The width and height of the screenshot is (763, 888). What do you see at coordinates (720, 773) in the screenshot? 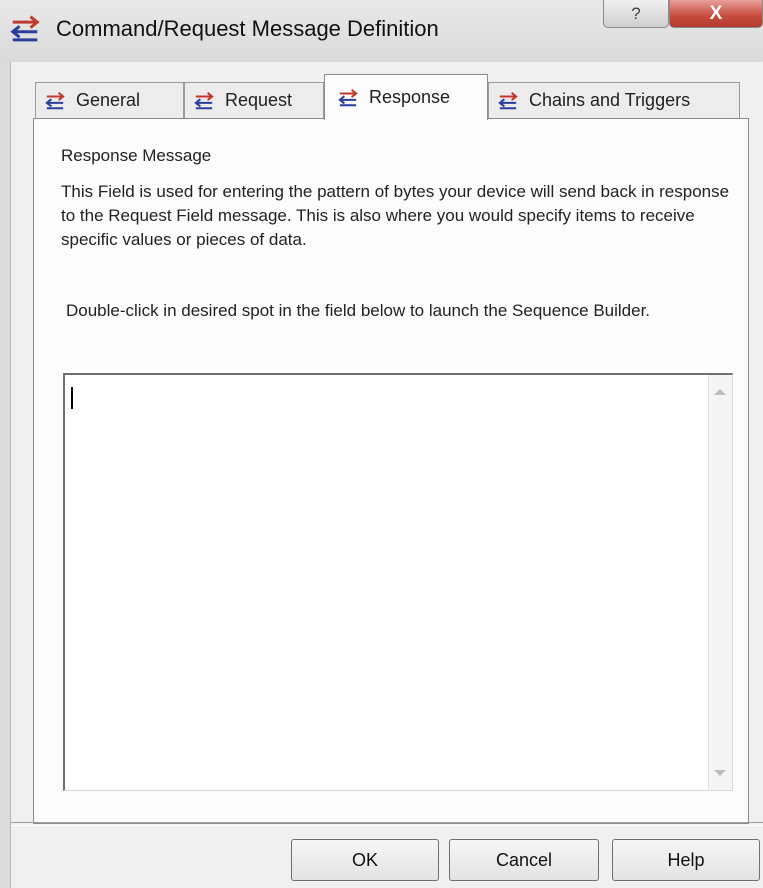
I see `scroll-down-arrow-icon` at bounding box center [720, 773].